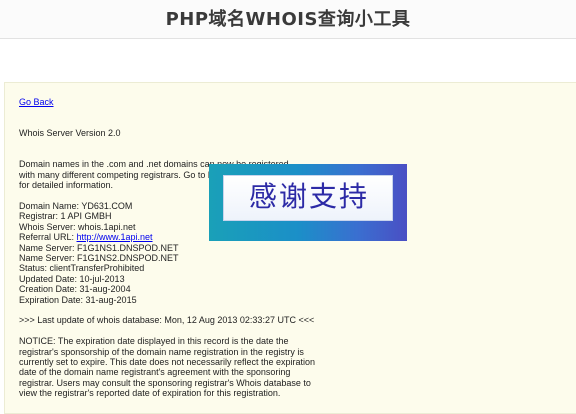 Image resolution: width=576 pixels, height=414 pixels. What do you see at coordinates (72, 278) in the screenshot?
I see `updated-date: Updated Date: 10-jul-2013` at bounding box center [72, 278].